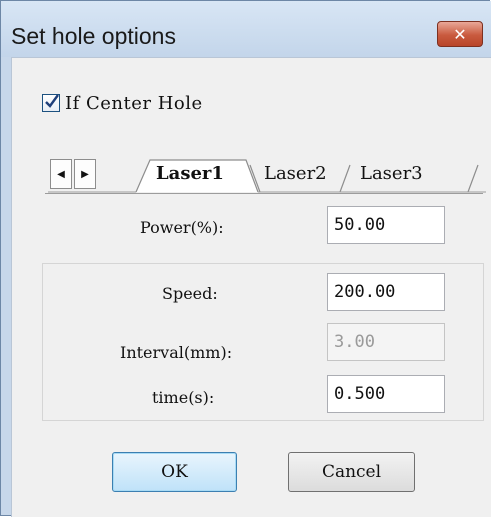 This screenshot has width=496, height=517. Describe the element at coordinates (190, 173) in the screenshot. I see `tab-laser1: Laser1` at that location.